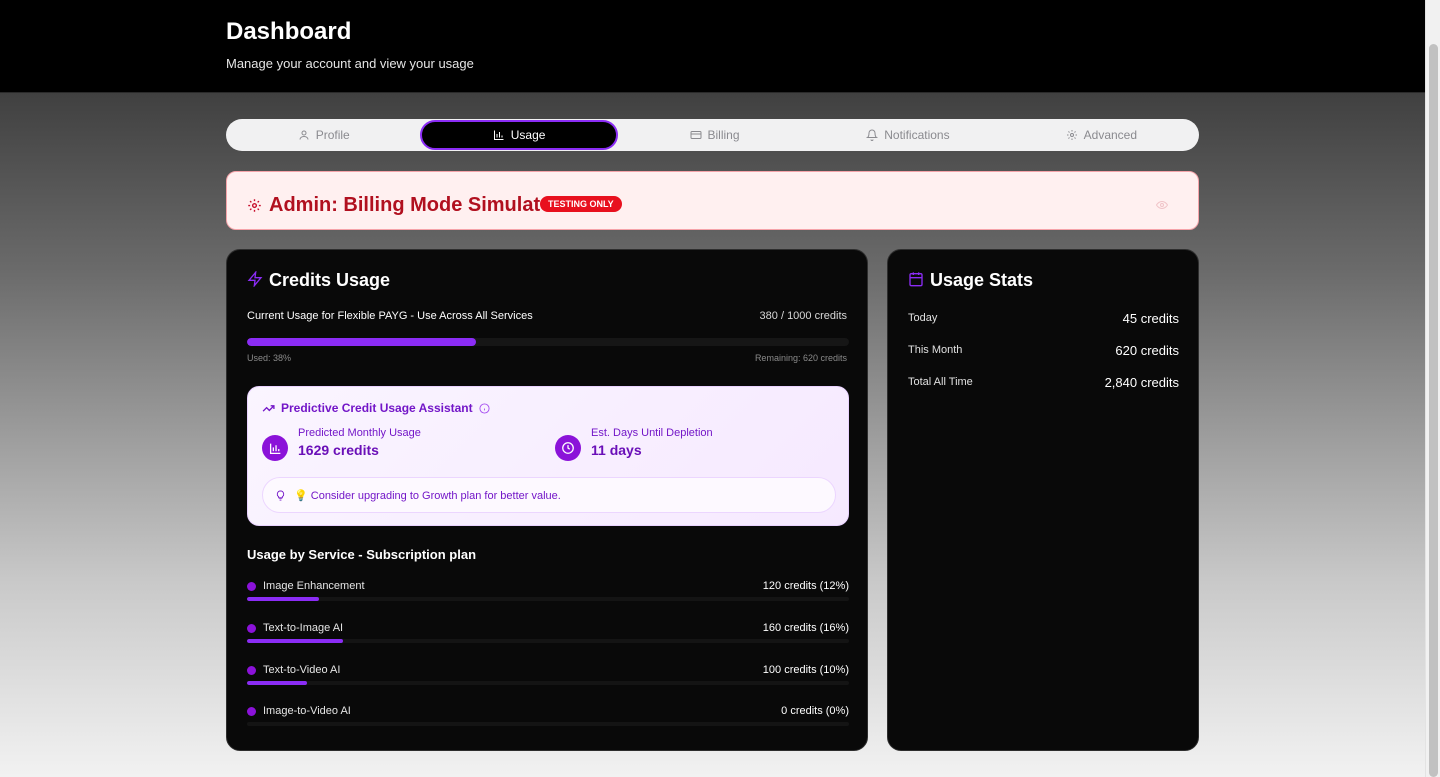  What do you see at coordinates (528, 135) in the screenshot?
I see `tab-label: Usage` at bounding box center [528, 135].